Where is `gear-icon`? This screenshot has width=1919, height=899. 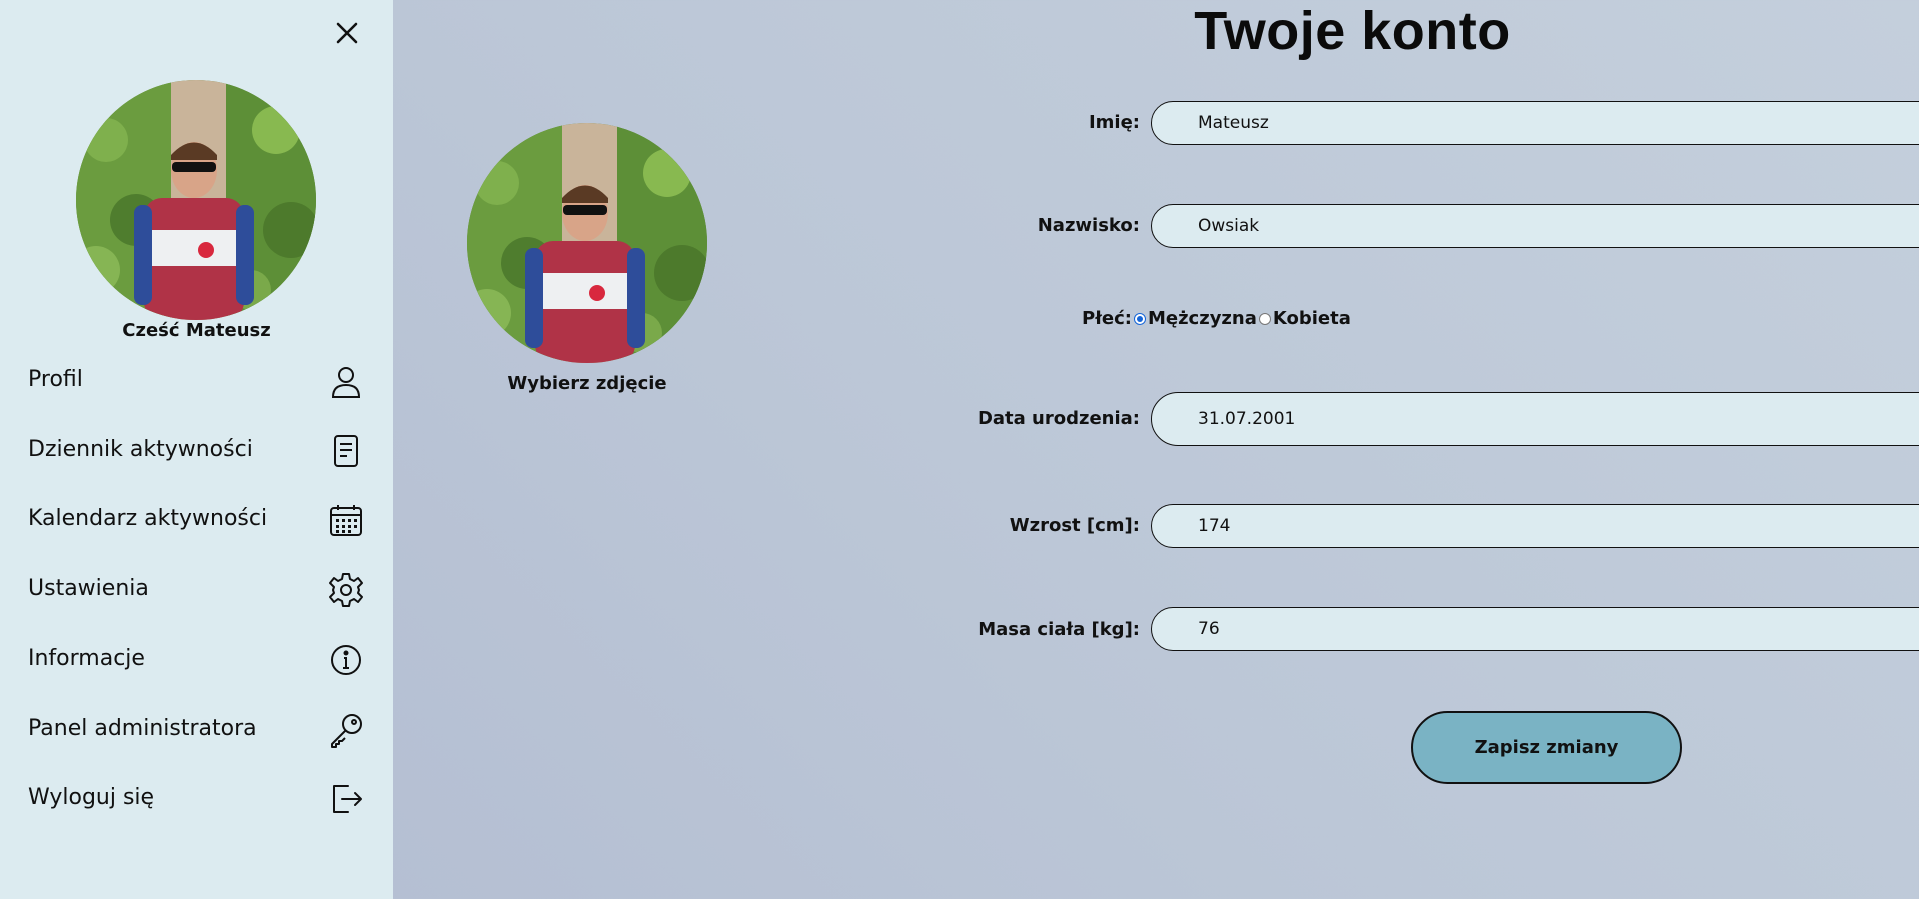
gear-icon is located at coordinates (346, 590).